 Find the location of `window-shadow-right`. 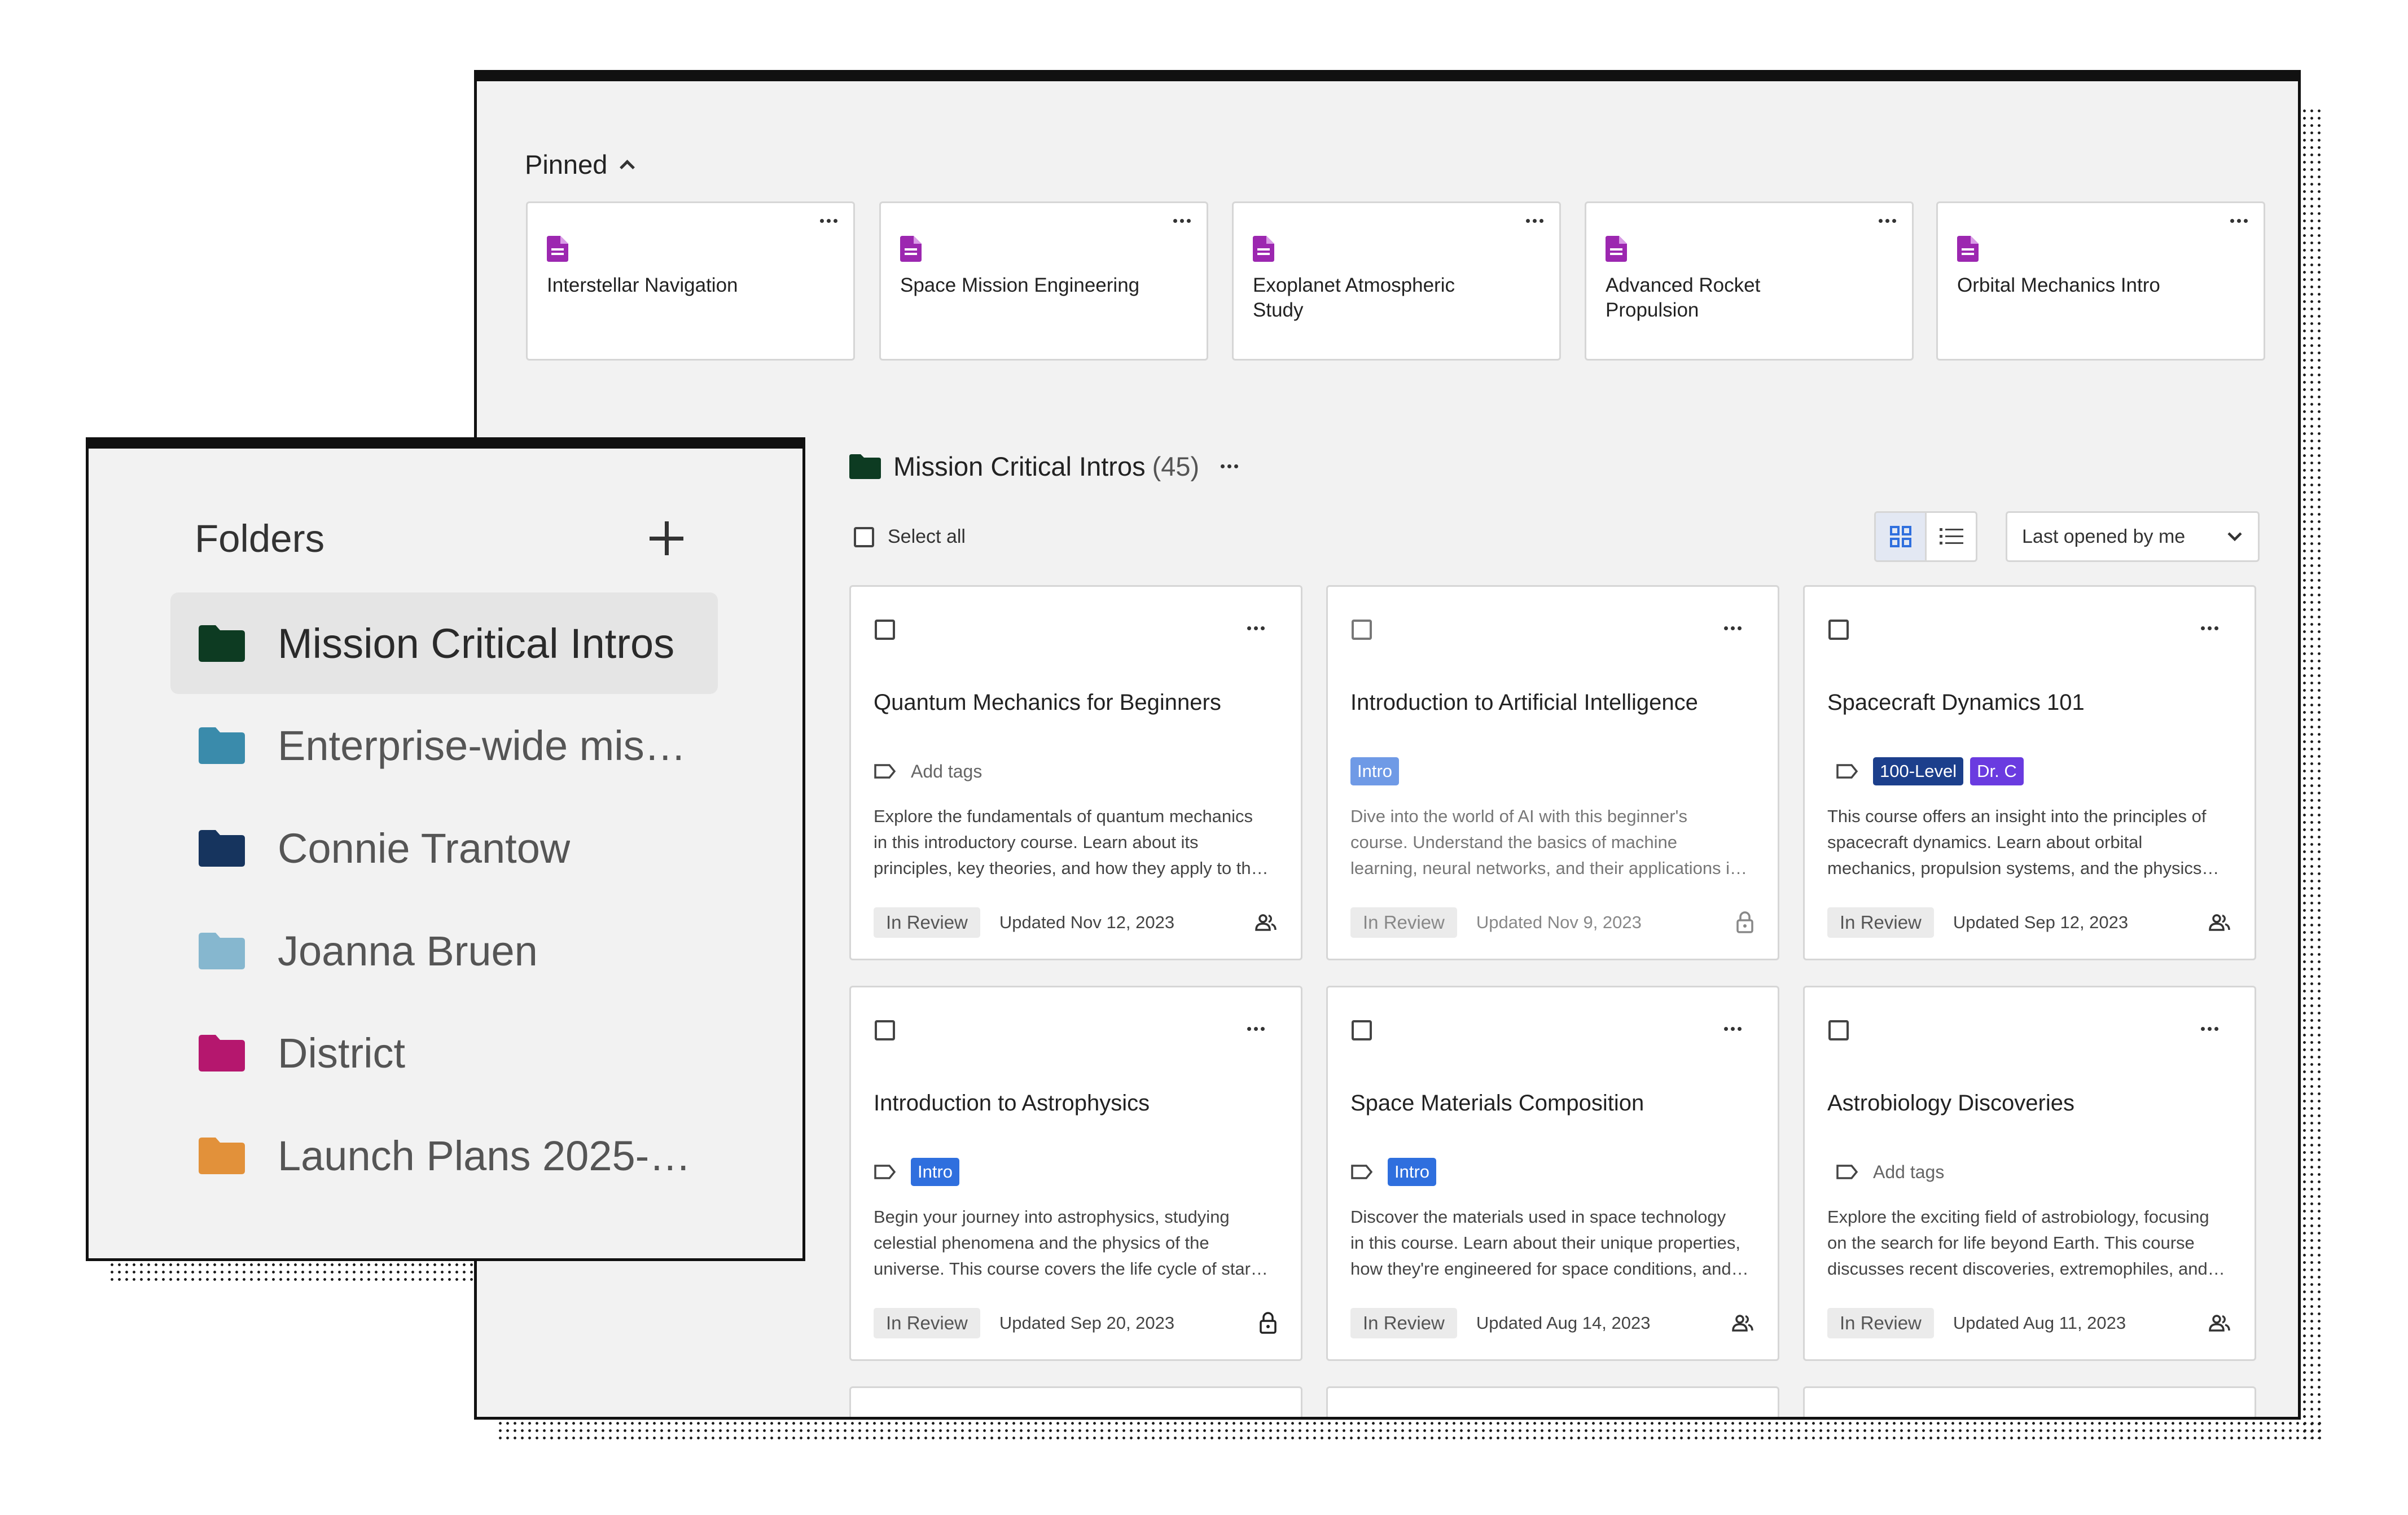

window-shadow-right is located at coordinates (2312, 773).